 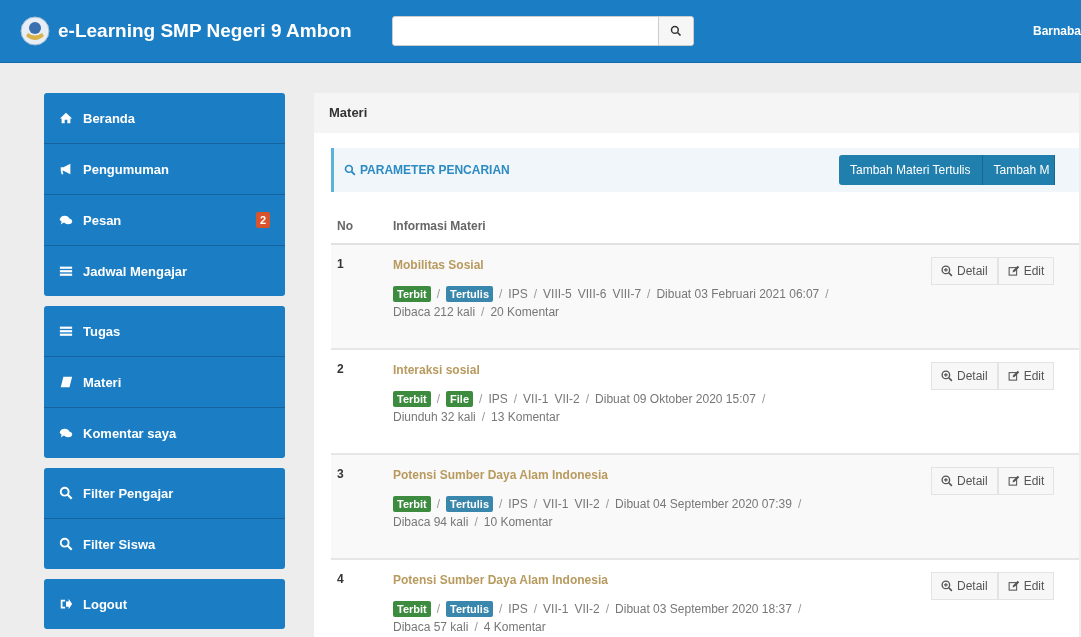 What do you see at coordinates (514, 627) in the screenshot?
I see `meta-text: 4 Komentar` at bounding box center [514, 627].